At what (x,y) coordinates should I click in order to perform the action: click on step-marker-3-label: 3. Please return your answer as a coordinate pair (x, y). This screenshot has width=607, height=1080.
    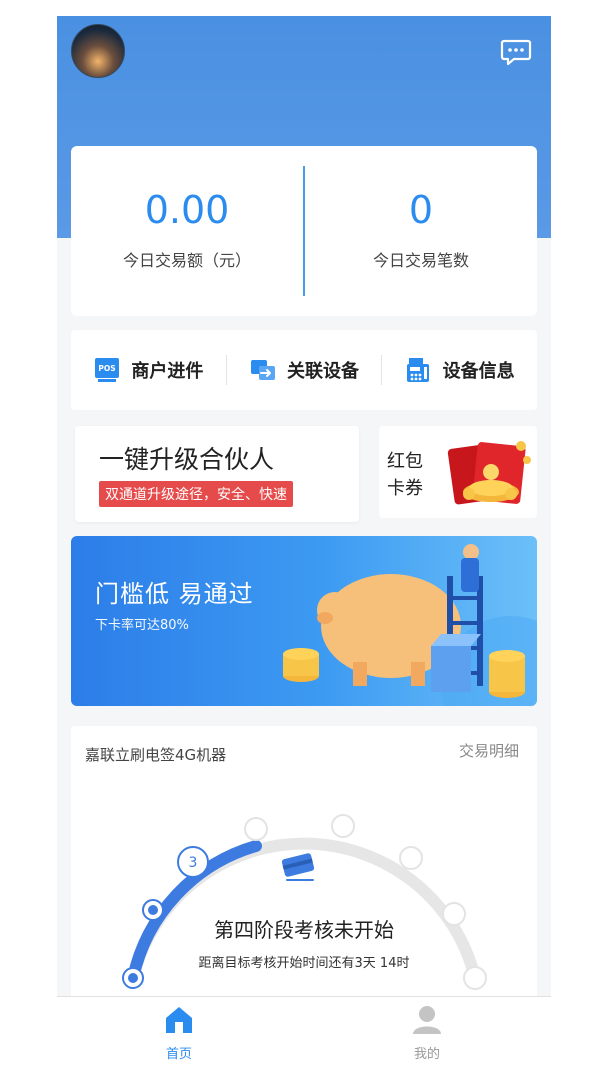
    Looking at the image, I should click on (193, 863).